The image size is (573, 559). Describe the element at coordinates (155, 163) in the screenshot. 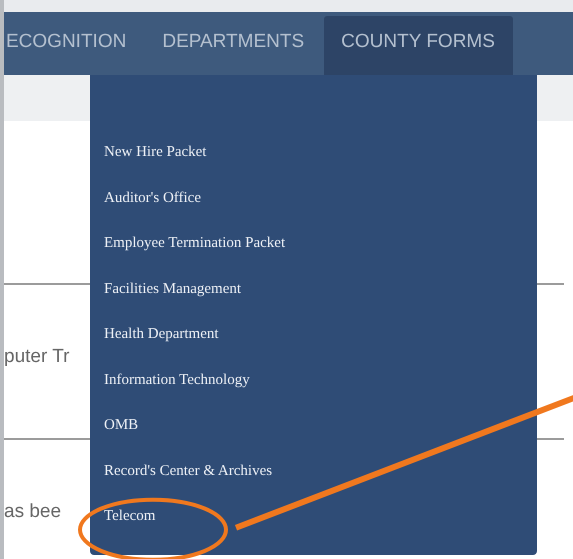

I see `menu-item: New Hire Packet` at that location.